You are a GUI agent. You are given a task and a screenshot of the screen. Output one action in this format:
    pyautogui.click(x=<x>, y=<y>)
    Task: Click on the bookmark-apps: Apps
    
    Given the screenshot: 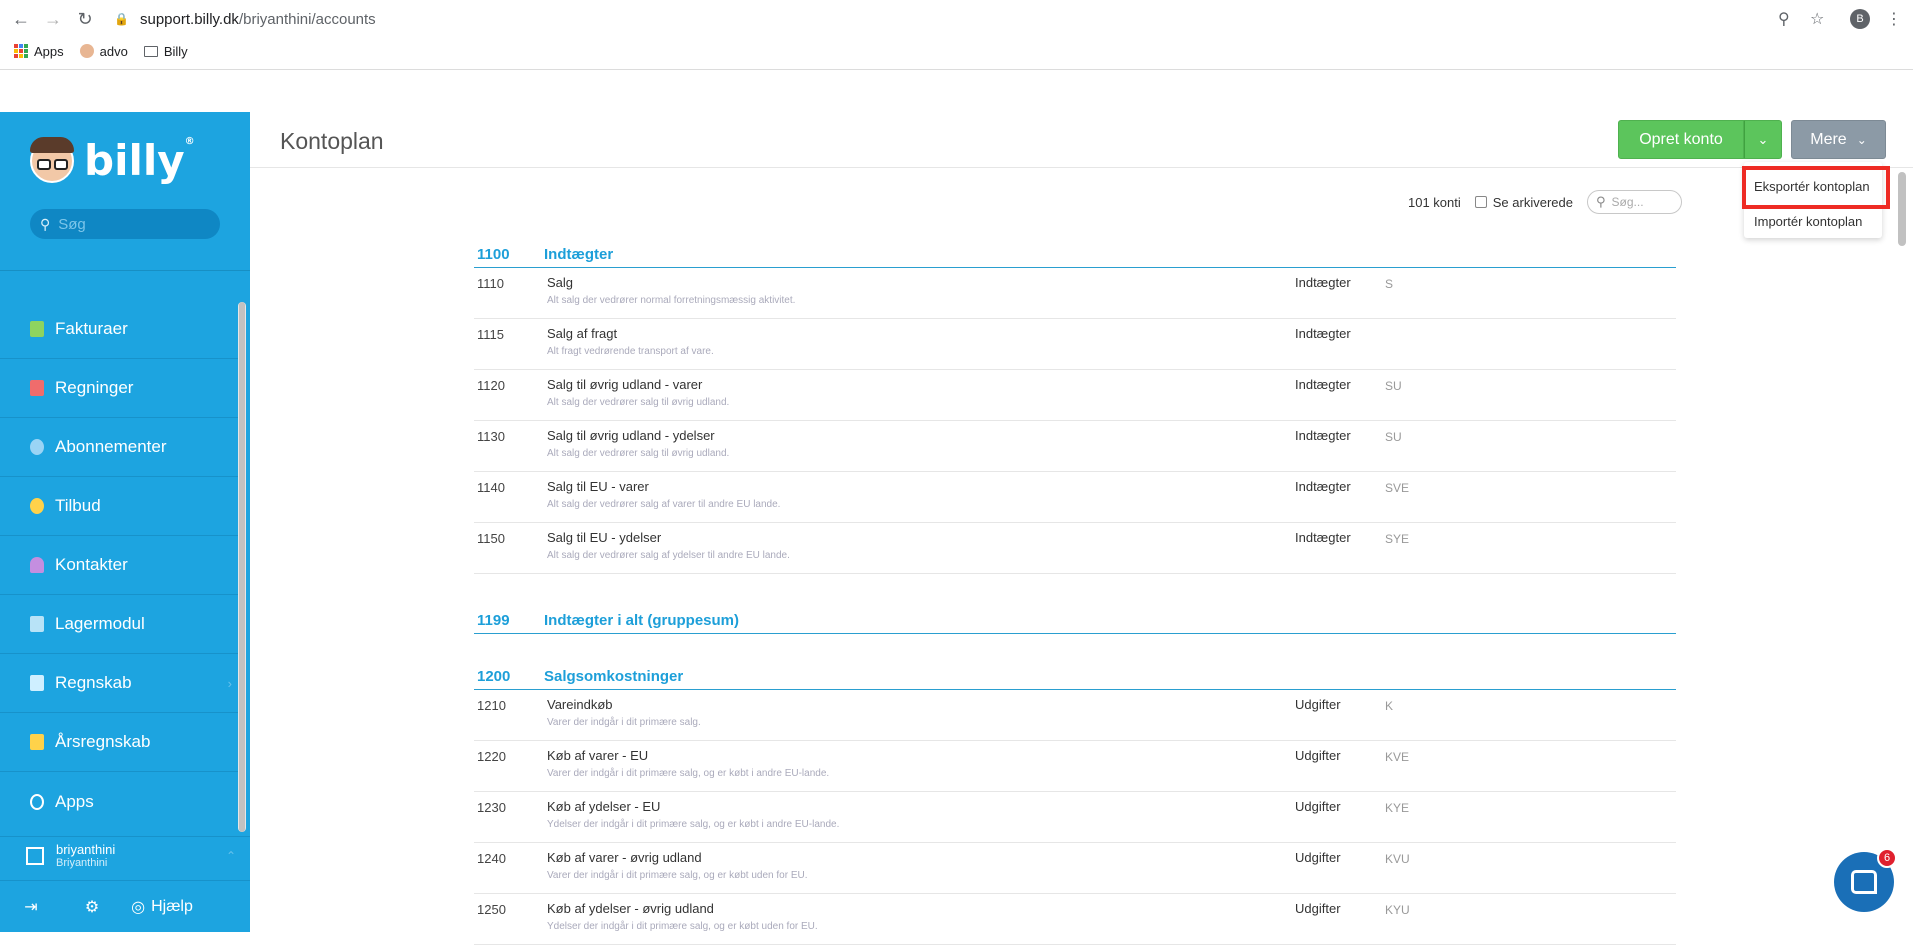 What is the action you would take?
    pyautogui.click(x=39, y=51)
    